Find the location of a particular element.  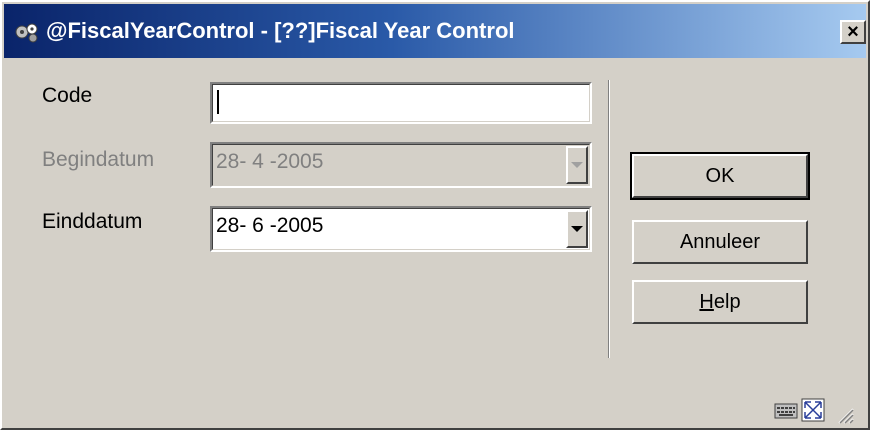

close-button: × is located at coordinates (853, 32).